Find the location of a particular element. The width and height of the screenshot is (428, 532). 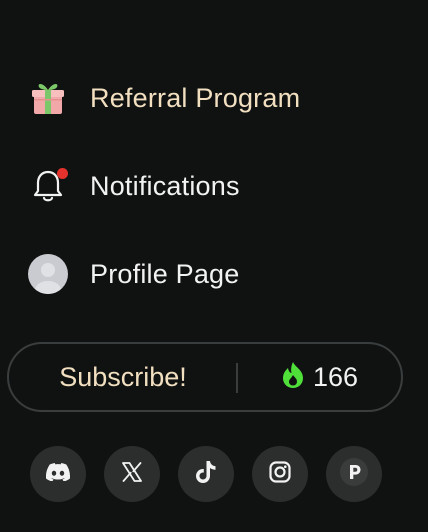

avatar is located at coordinates (48, 274).